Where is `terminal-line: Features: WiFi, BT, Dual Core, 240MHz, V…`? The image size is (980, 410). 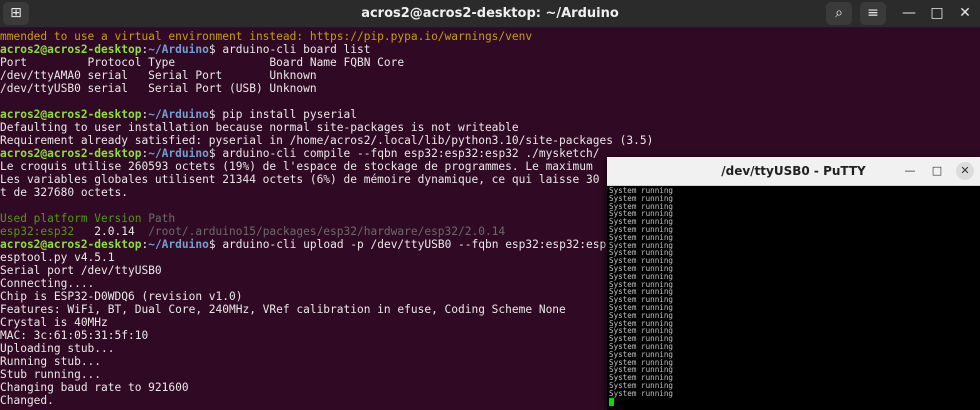
terminal-line: Features: WiFi, BT, Dual Core, 240MHz, V… is located at coordinates (283, 309).